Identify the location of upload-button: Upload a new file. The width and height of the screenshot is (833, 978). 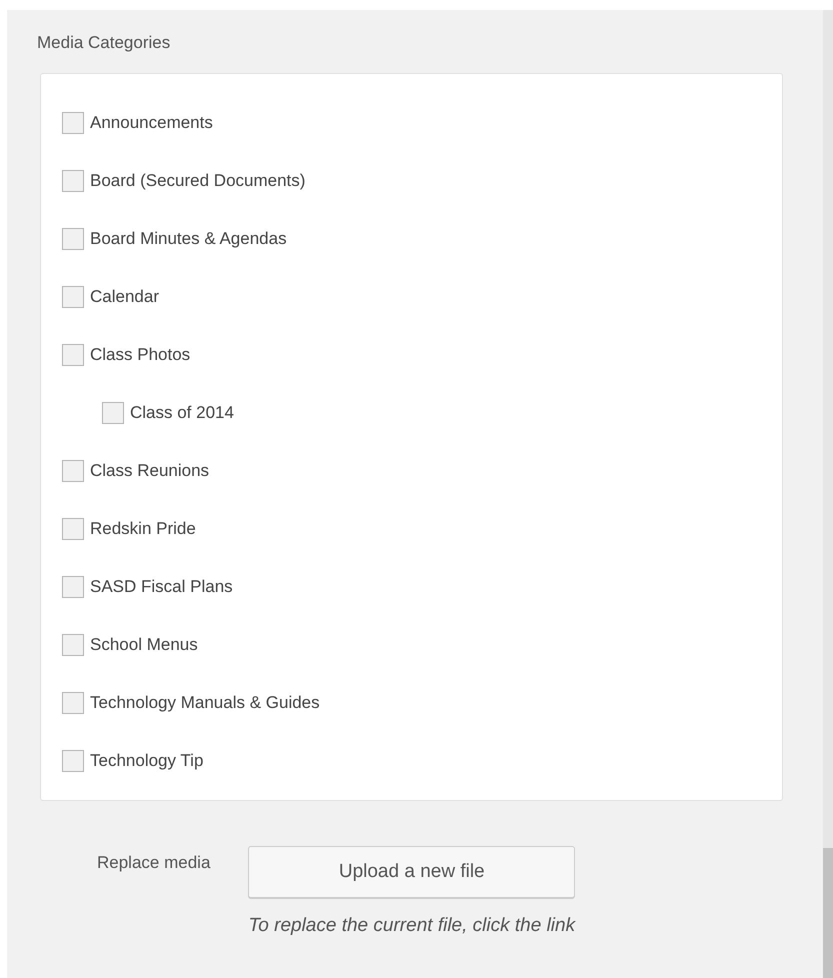
(412, 872).